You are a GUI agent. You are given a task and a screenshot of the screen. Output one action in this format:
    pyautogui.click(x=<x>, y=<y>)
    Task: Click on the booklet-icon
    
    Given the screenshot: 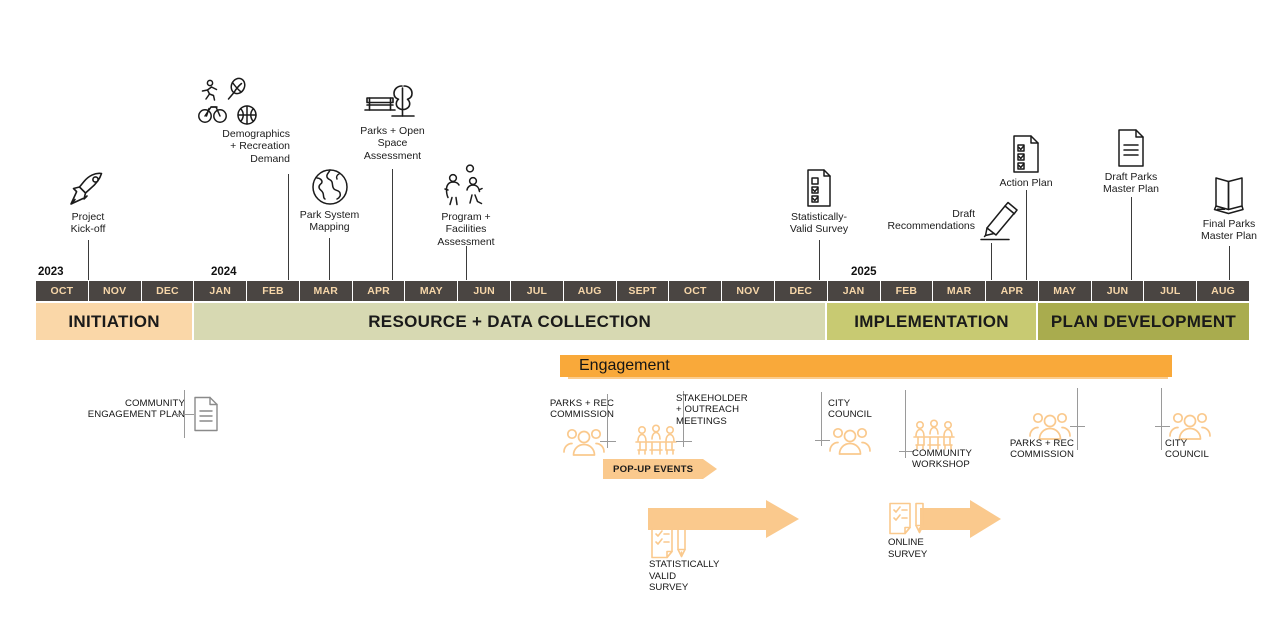 What is the action you would take?
    pyautogui.click(x=1229, y=195)
    